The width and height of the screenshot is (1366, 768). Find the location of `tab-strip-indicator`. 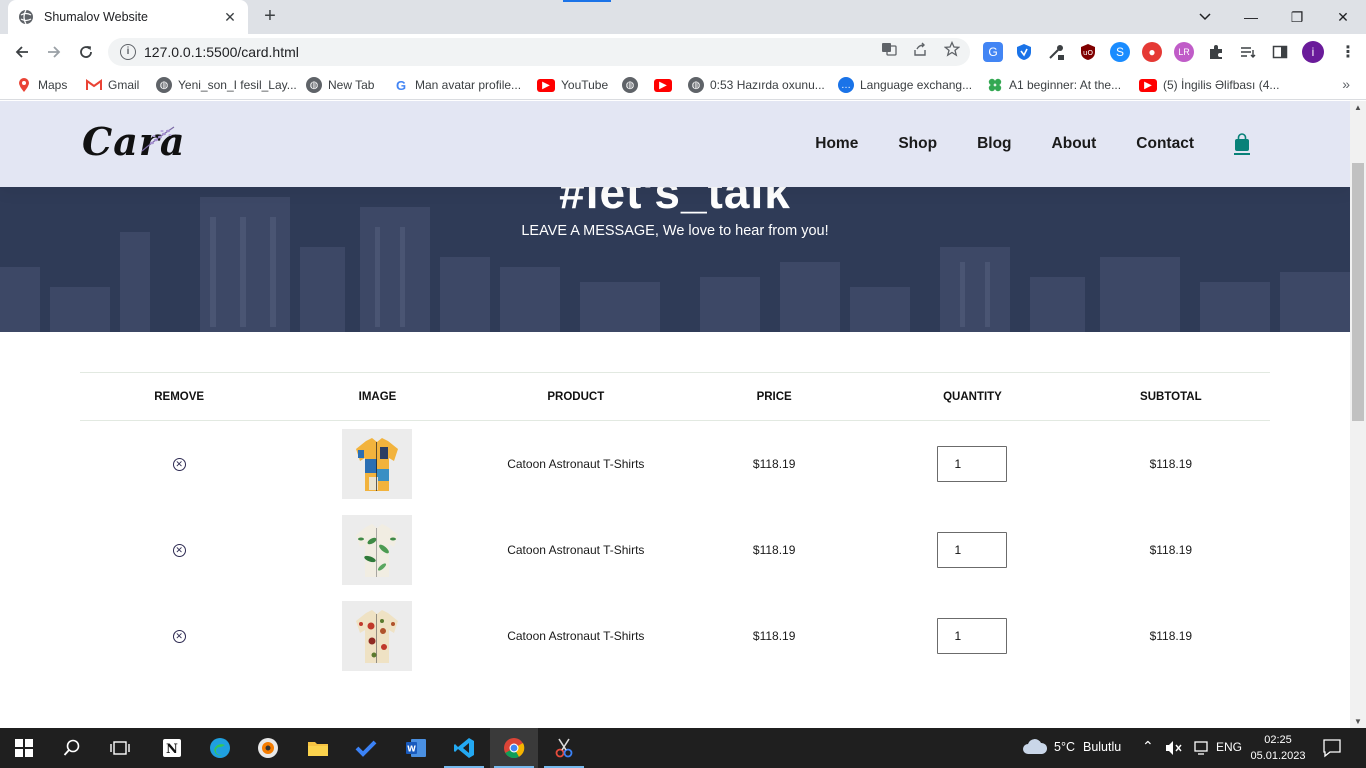

tab-strip-indicator is located at coordinates (587, 1).